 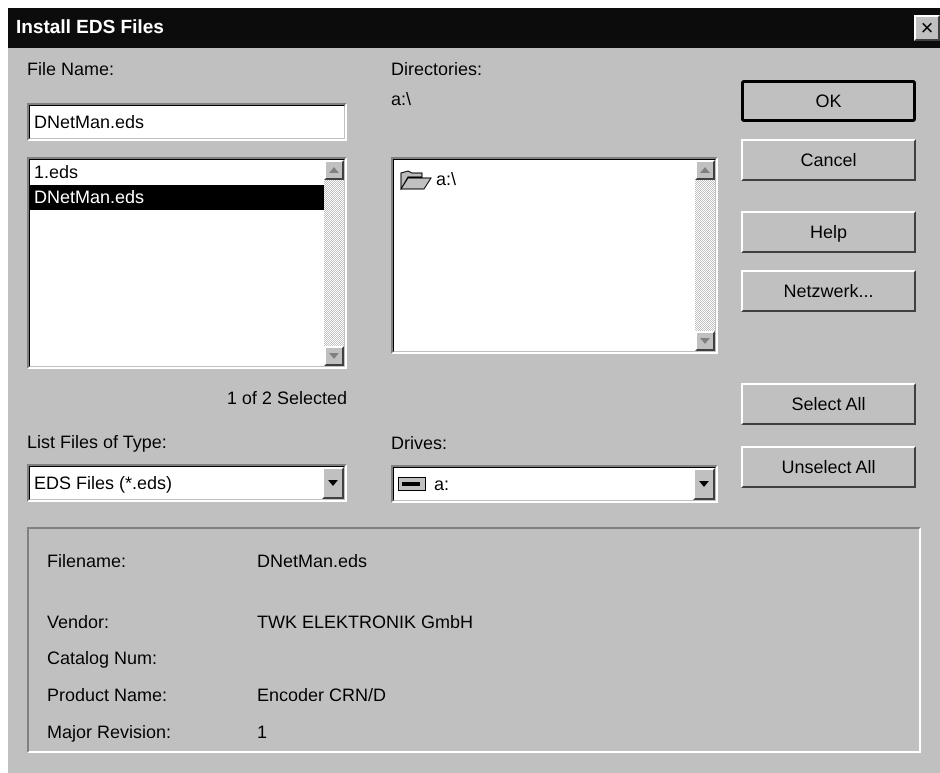 I want to click on dialog-button: Select All, so click(x=828, y=404).